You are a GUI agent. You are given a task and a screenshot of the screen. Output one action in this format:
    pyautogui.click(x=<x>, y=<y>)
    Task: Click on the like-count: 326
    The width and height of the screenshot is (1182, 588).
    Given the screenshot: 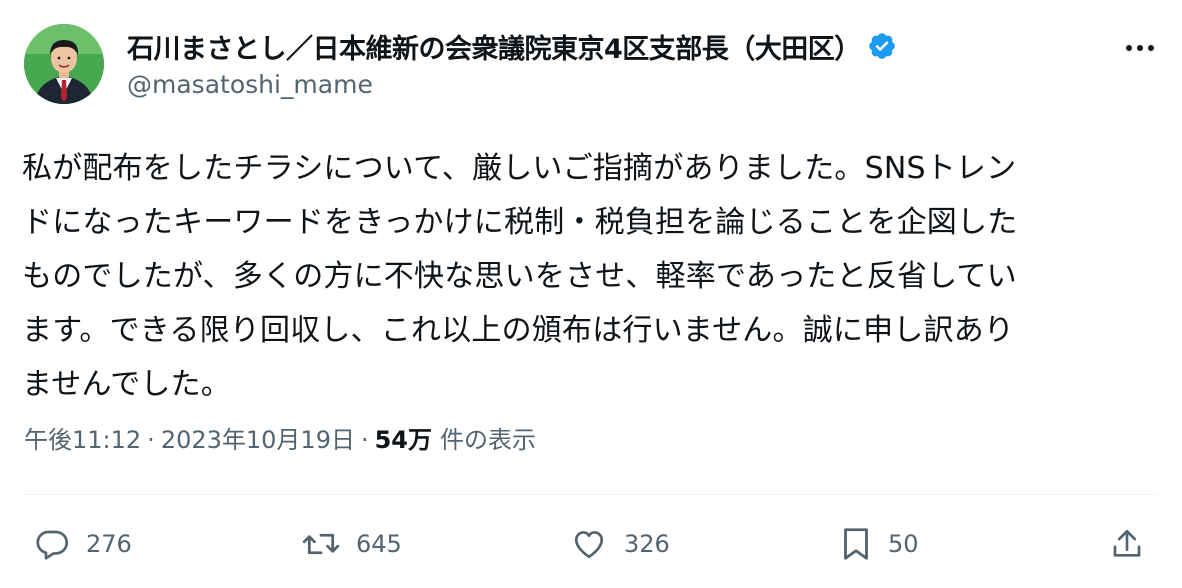 What is the action you would take?
    pyautogui.click(x=647, y=544)
    